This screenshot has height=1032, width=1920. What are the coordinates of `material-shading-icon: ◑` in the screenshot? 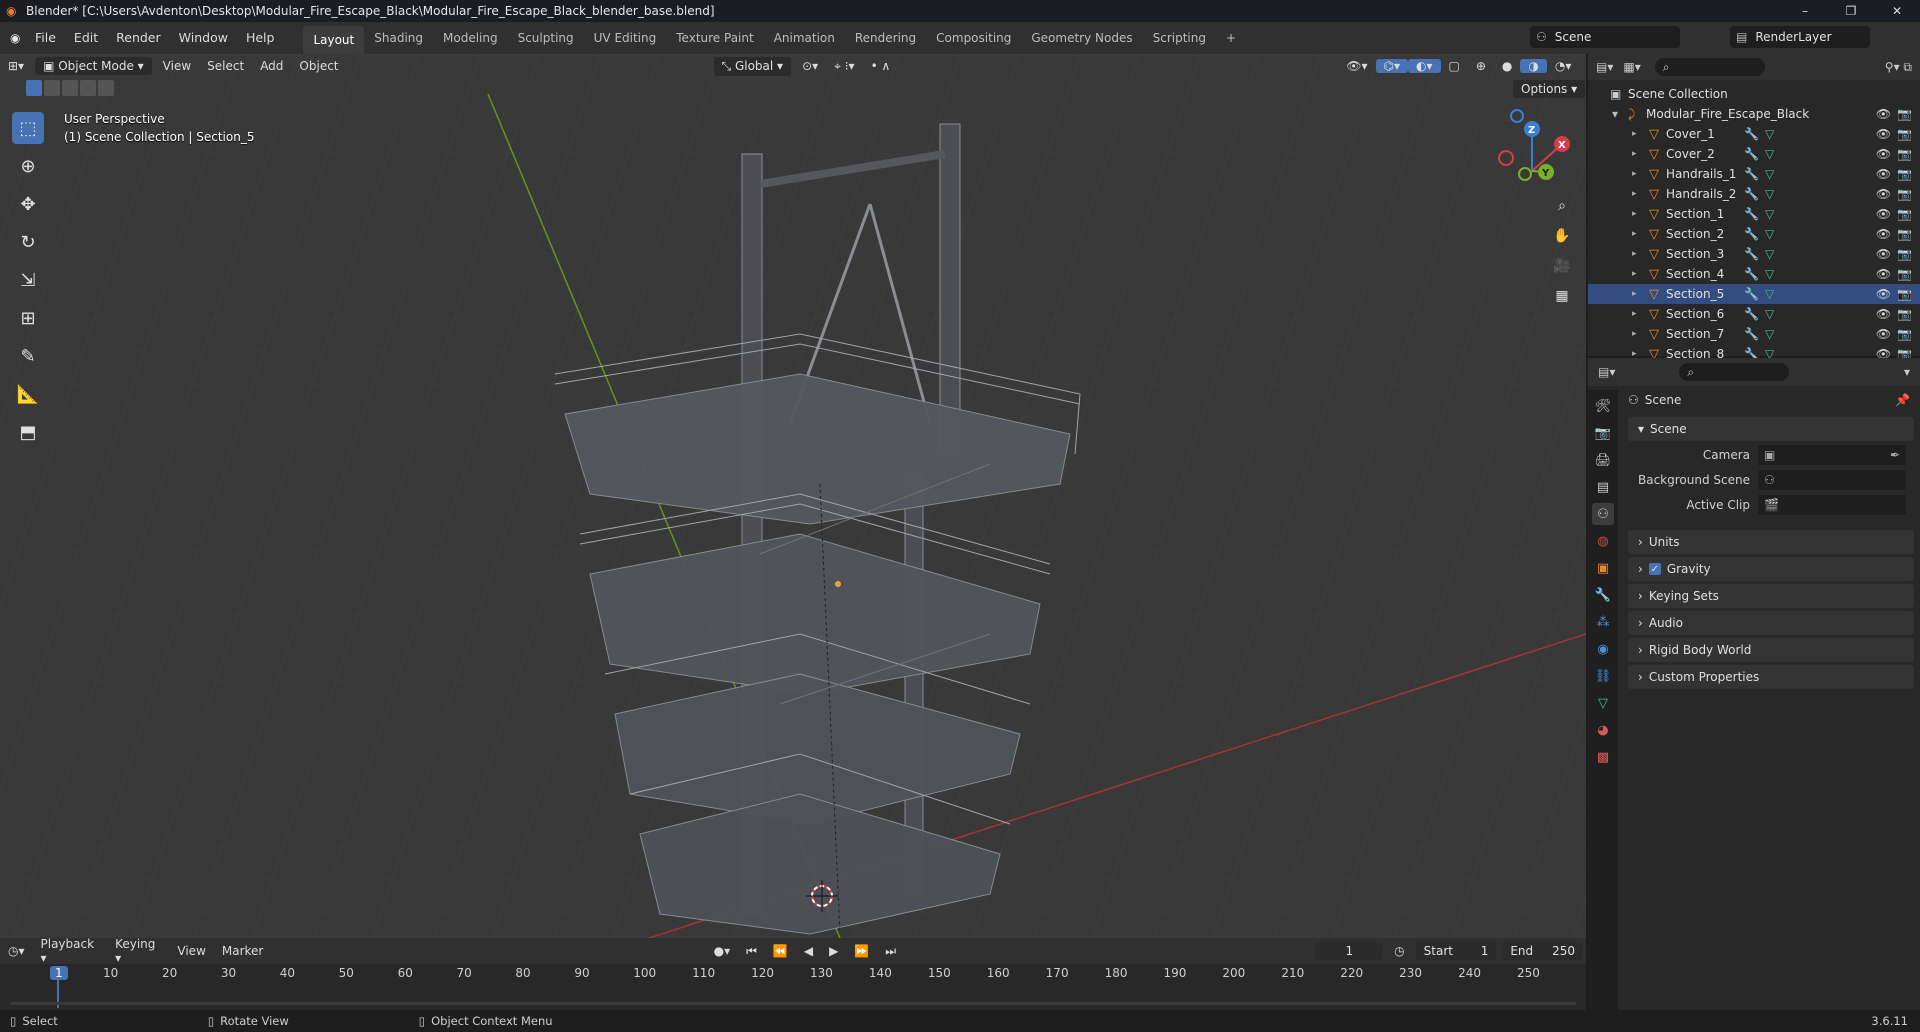 It's located at (1533, 66).